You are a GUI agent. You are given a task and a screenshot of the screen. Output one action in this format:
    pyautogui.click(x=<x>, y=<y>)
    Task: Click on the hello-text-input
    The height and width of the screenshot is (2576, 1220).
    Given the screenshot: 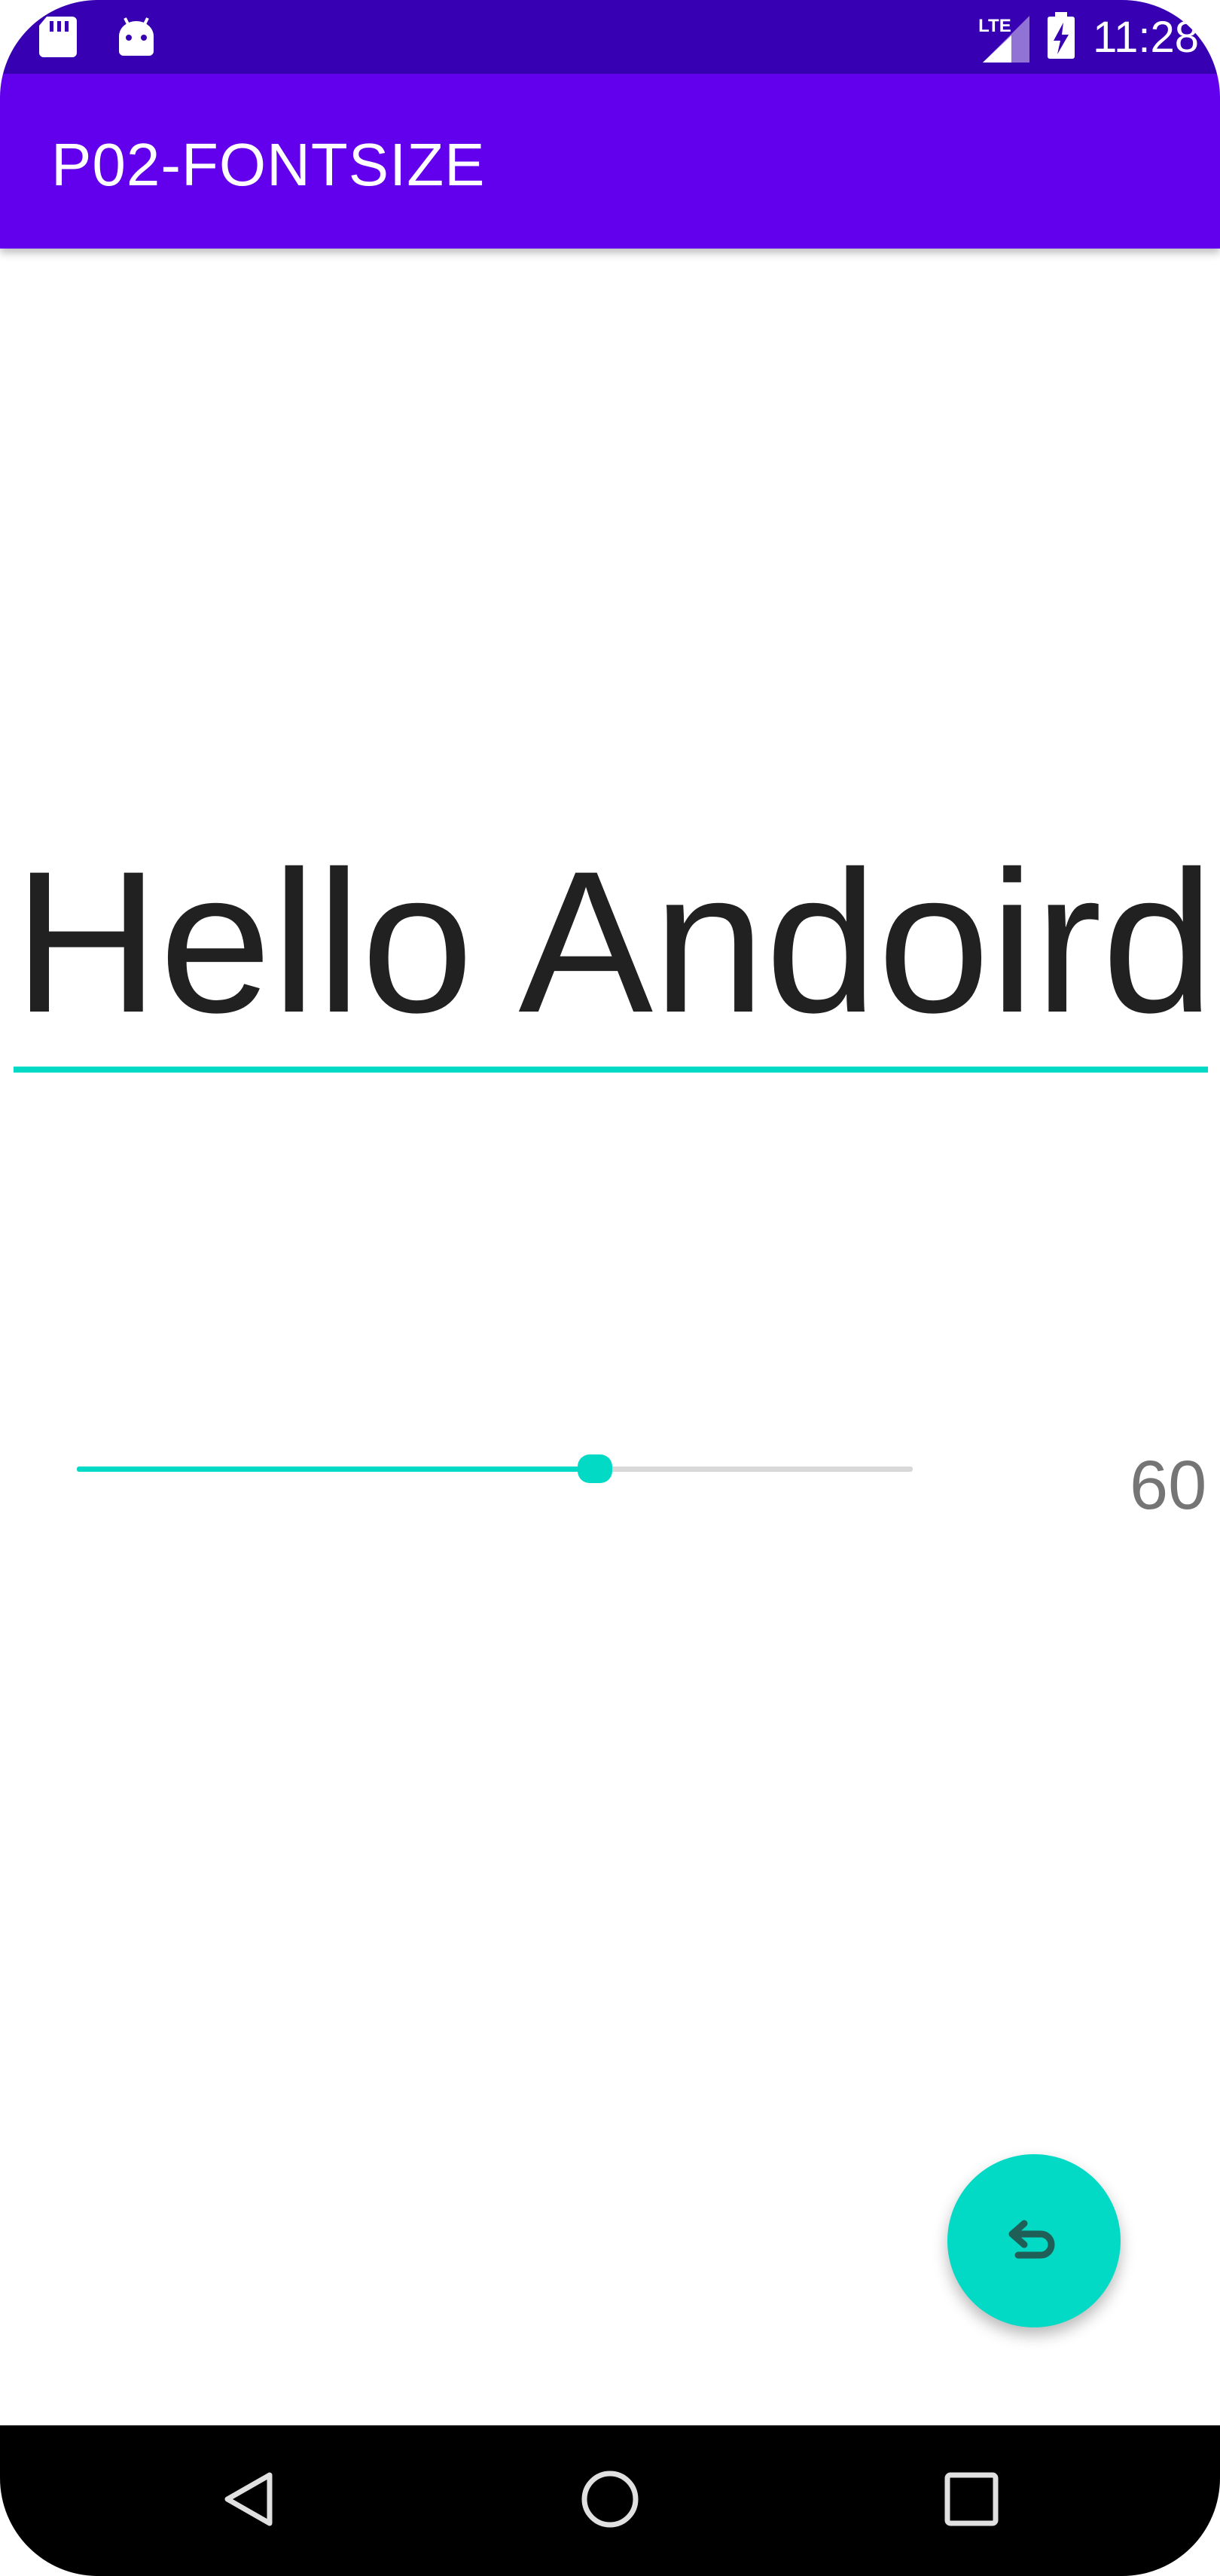 What is the action you would take?
    pyautogui.click(x=611, y=941)
    